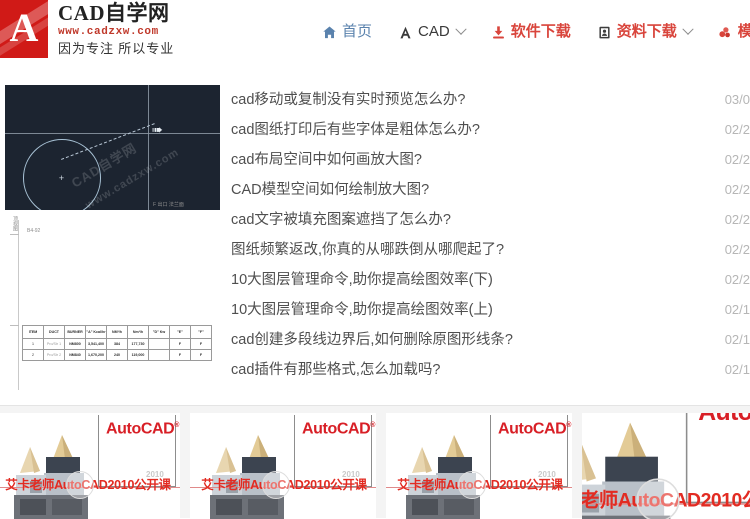 Image resolution: width=750 pixels, height=519 pixels. Describe the element at coordinates (490, 370) in the screenshot. I see `article-row: cad插件有那些格式,怎么加载吗? 02/1` at that location.